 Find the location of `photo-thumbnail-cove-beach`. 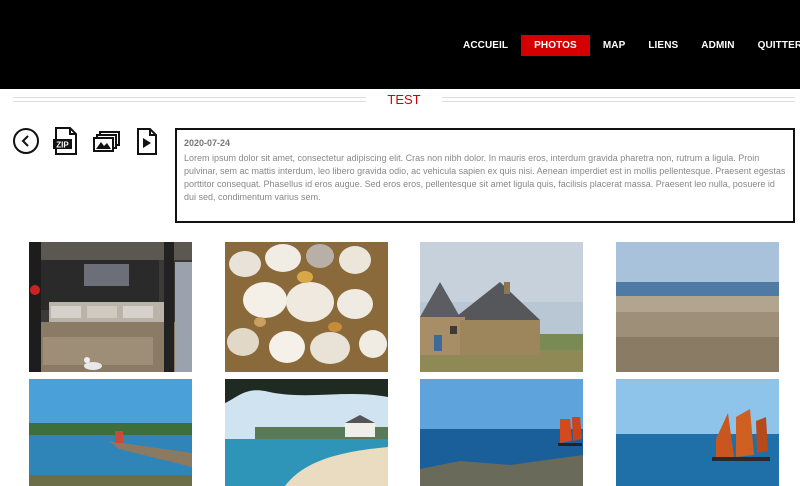

photo-thumbnail-cove-beach is located at coordinates (306, 432).